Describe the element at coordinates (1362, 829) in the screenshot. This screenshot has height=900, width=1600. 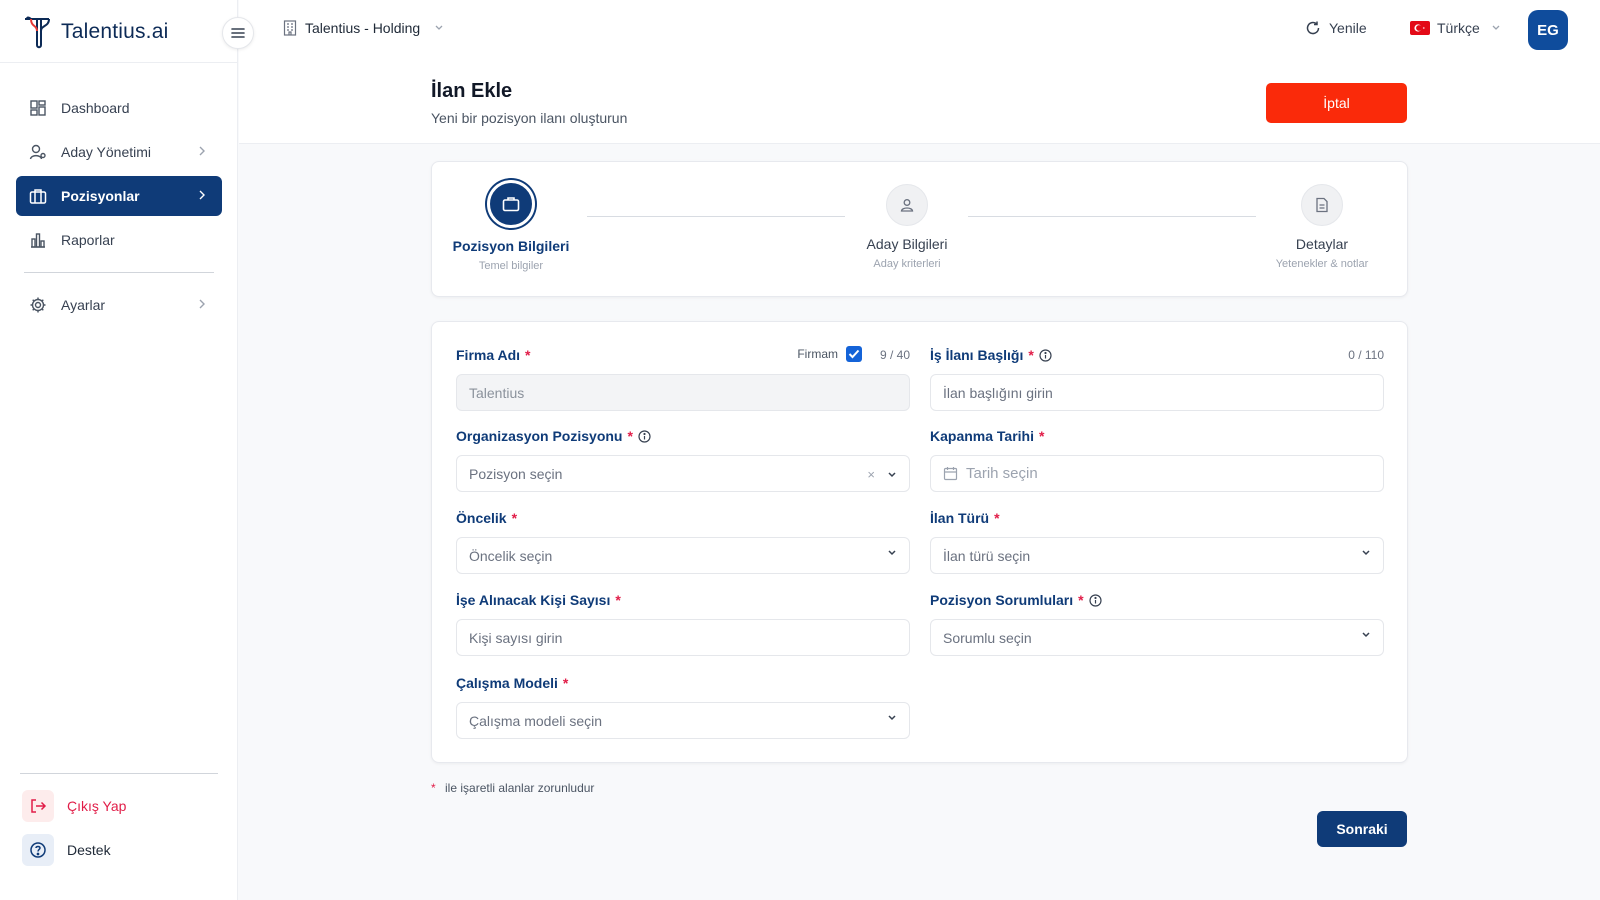
I see `next-button: Sonraki` at that location.